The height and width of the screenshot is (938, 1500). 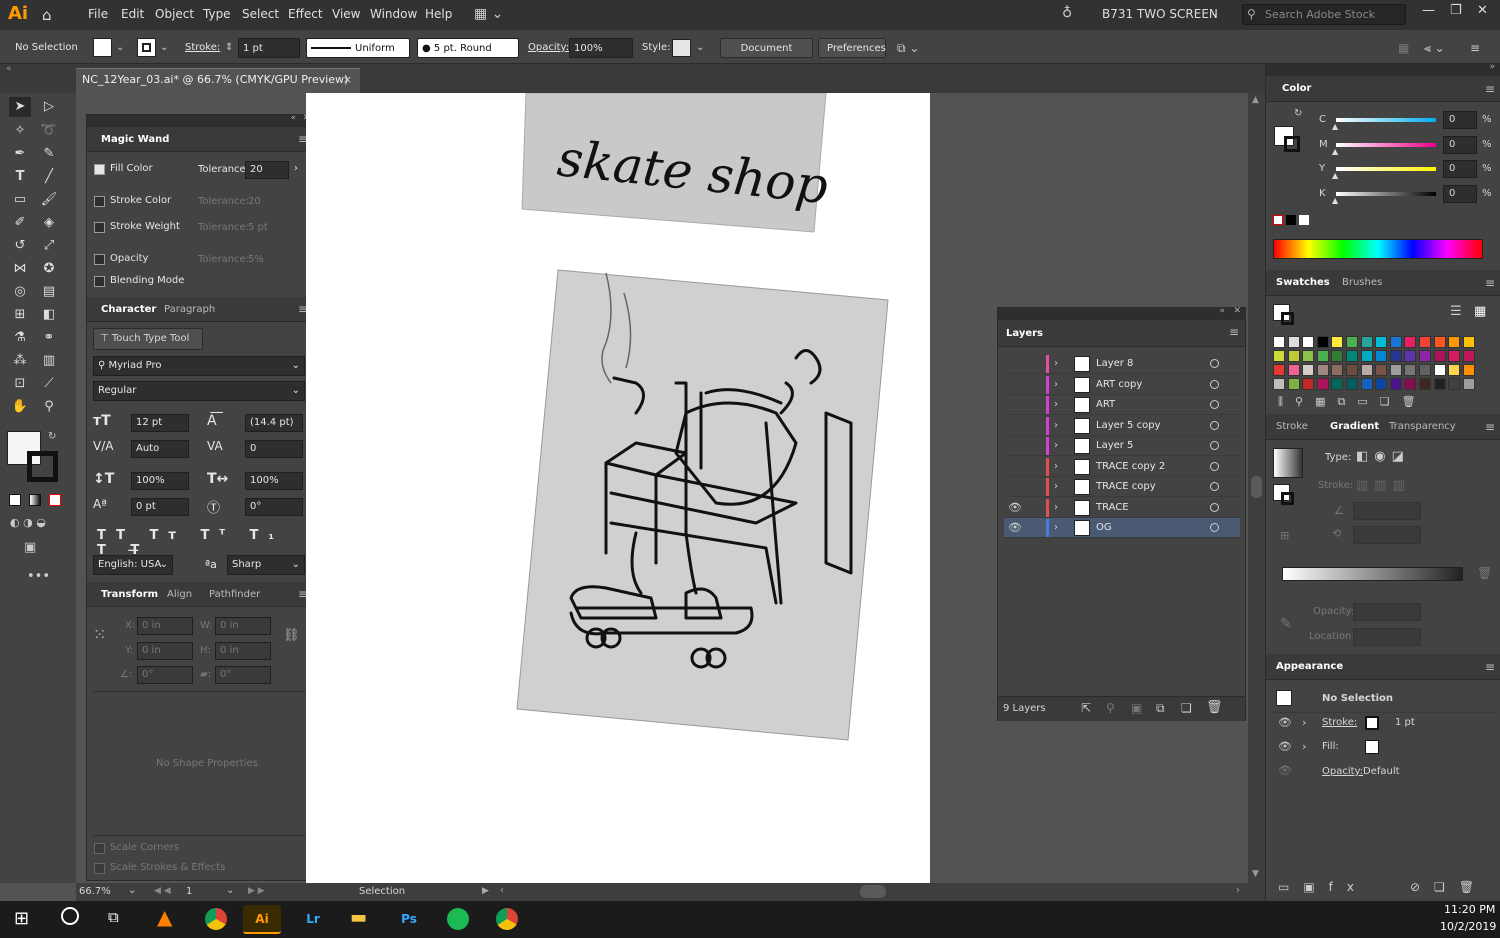 I want to click on line-tool-icon: ╱, so click(x=49, y=177).